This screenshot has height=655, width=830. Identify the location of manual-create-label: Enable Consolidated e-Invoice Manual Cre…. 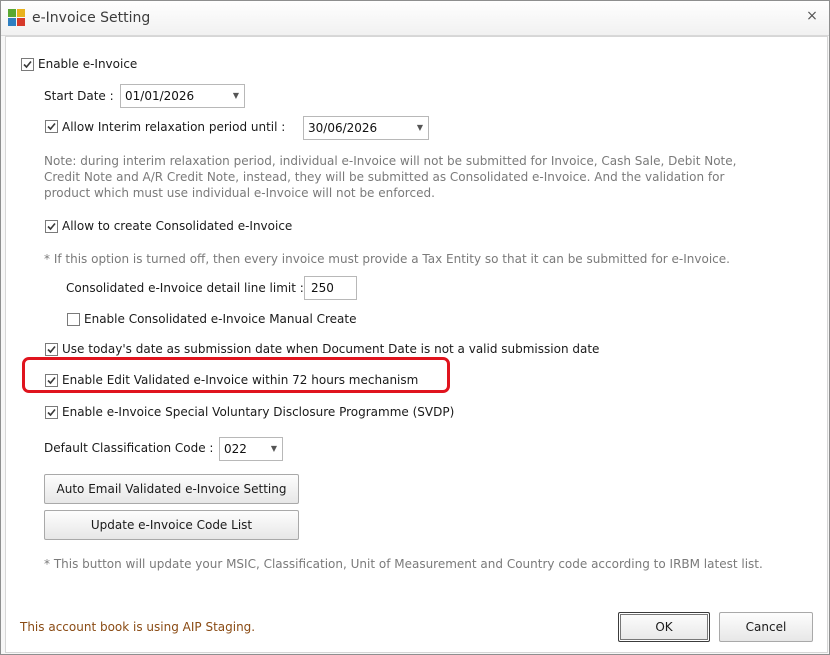
(220, 319).